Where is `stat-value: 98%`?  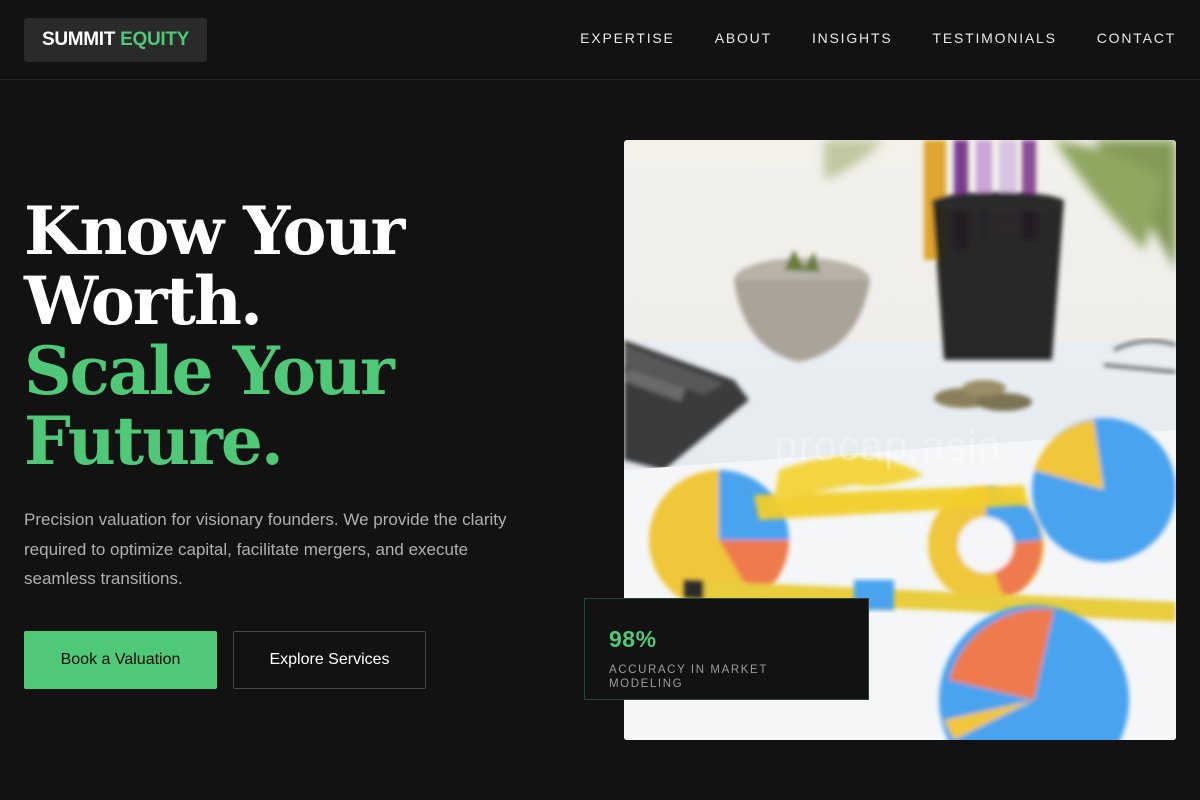
stat-value: 98% is located at coordinates (633, 639).